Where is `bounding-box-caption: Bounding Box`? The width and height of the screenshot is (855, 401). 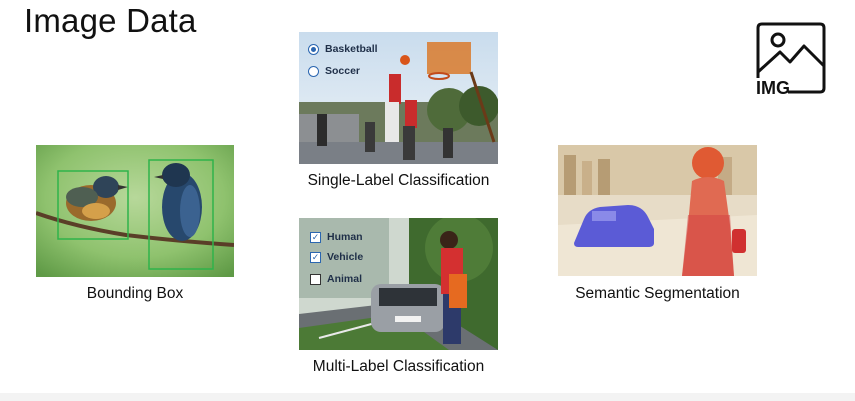
bounding-box-caption: Bounding Box is located at coordinates (135, 293).